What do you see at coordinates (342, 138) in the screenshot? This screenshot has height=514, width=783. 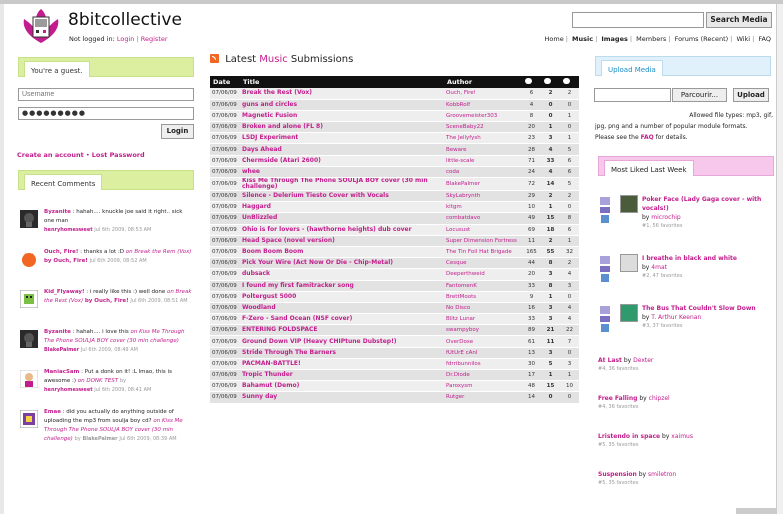 I see `cell-title: LSDJ Experiment` at bounding box center [342, 138].